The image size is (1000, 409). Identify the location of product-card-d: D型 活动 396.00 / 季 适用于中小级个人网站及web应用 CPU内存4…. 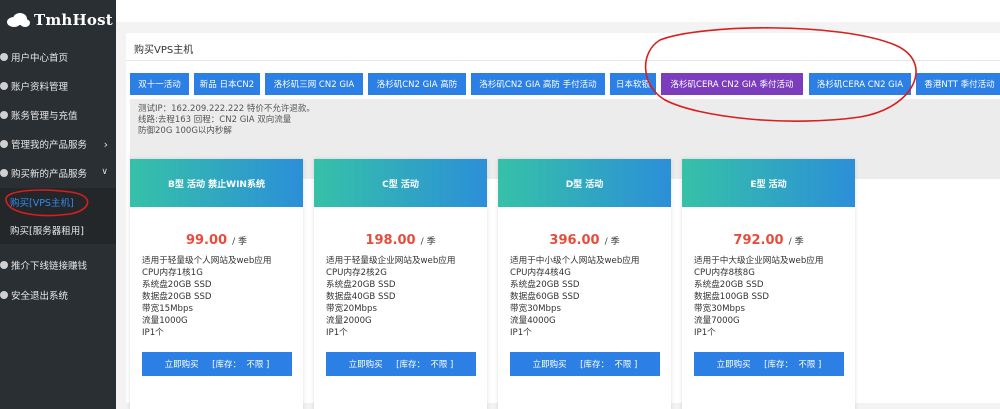
(584, 284).